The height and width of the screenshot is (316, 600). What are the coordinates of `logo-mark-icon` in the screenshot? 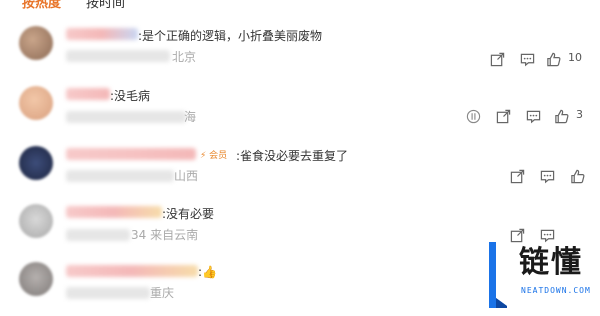 It's located at (498, 275).